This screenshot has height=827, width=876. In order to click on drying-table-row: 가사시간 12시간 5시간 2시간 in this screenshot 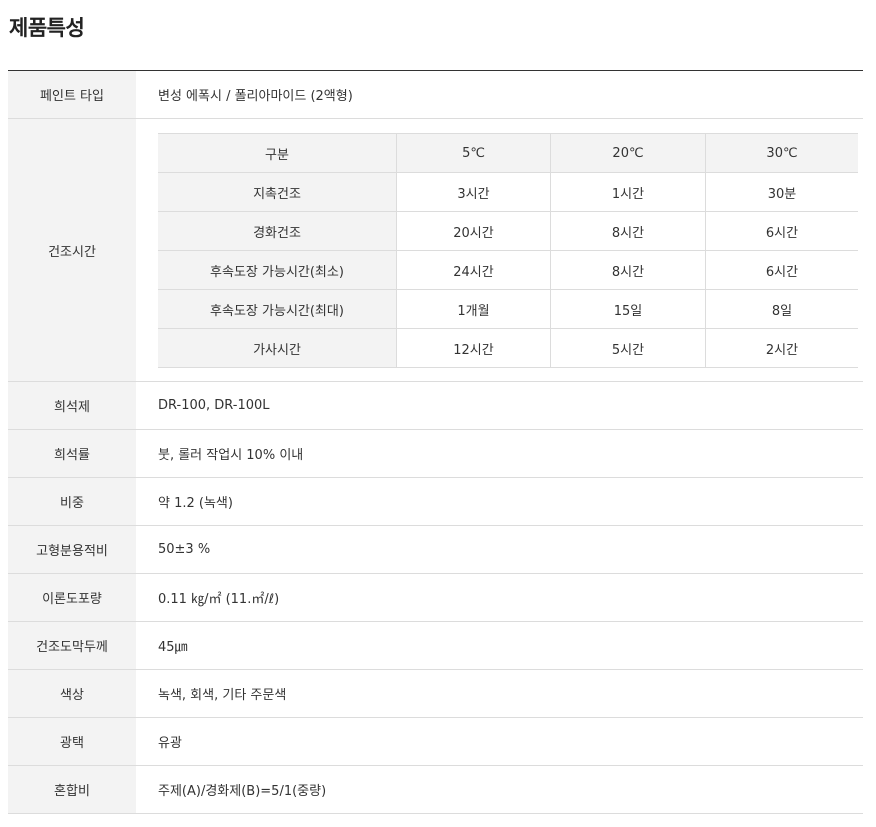, I will do `click(508, 348)`.